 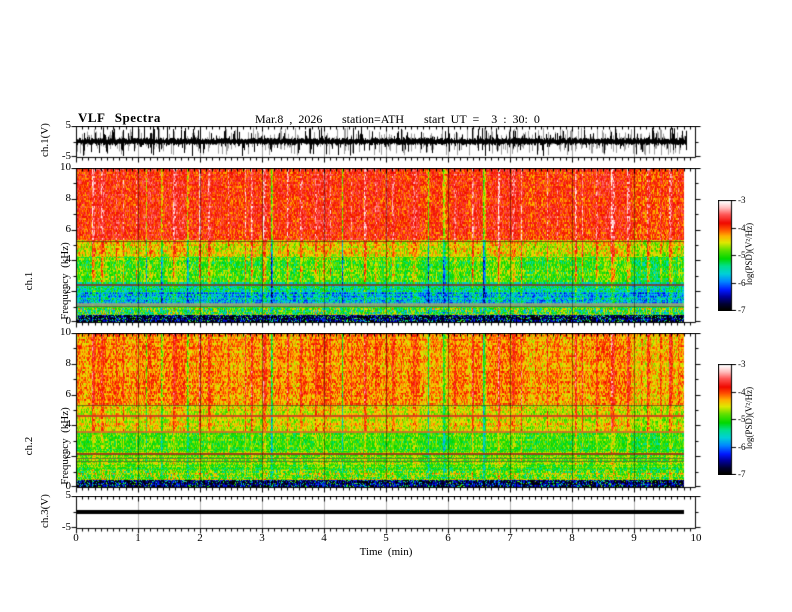 What do you see at coordinates (68, 424) in the screenshot?
I see `ch2-freq-tick-label: 4` at bounding box center [68, 424].